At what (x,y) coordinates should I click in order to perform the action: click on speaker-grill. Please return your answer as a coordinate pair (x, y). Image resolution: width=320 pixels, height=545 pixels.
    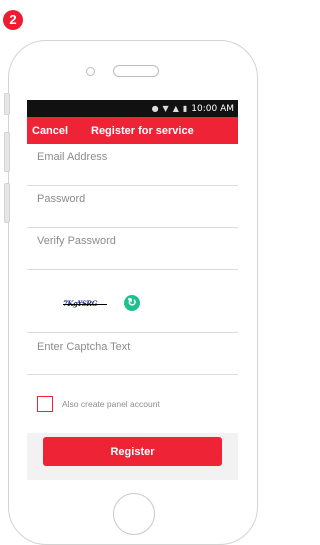
    Looking at the image, I should click on (136, 71).